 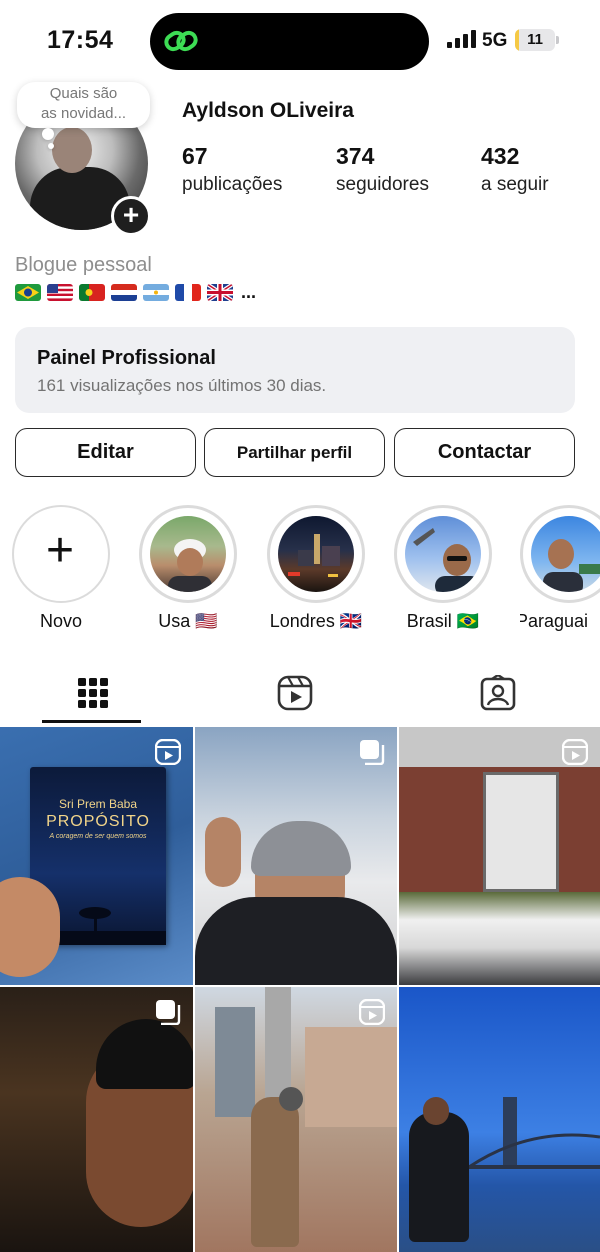 I want to click on battery-percent: 11, so click(x=535, y=39).